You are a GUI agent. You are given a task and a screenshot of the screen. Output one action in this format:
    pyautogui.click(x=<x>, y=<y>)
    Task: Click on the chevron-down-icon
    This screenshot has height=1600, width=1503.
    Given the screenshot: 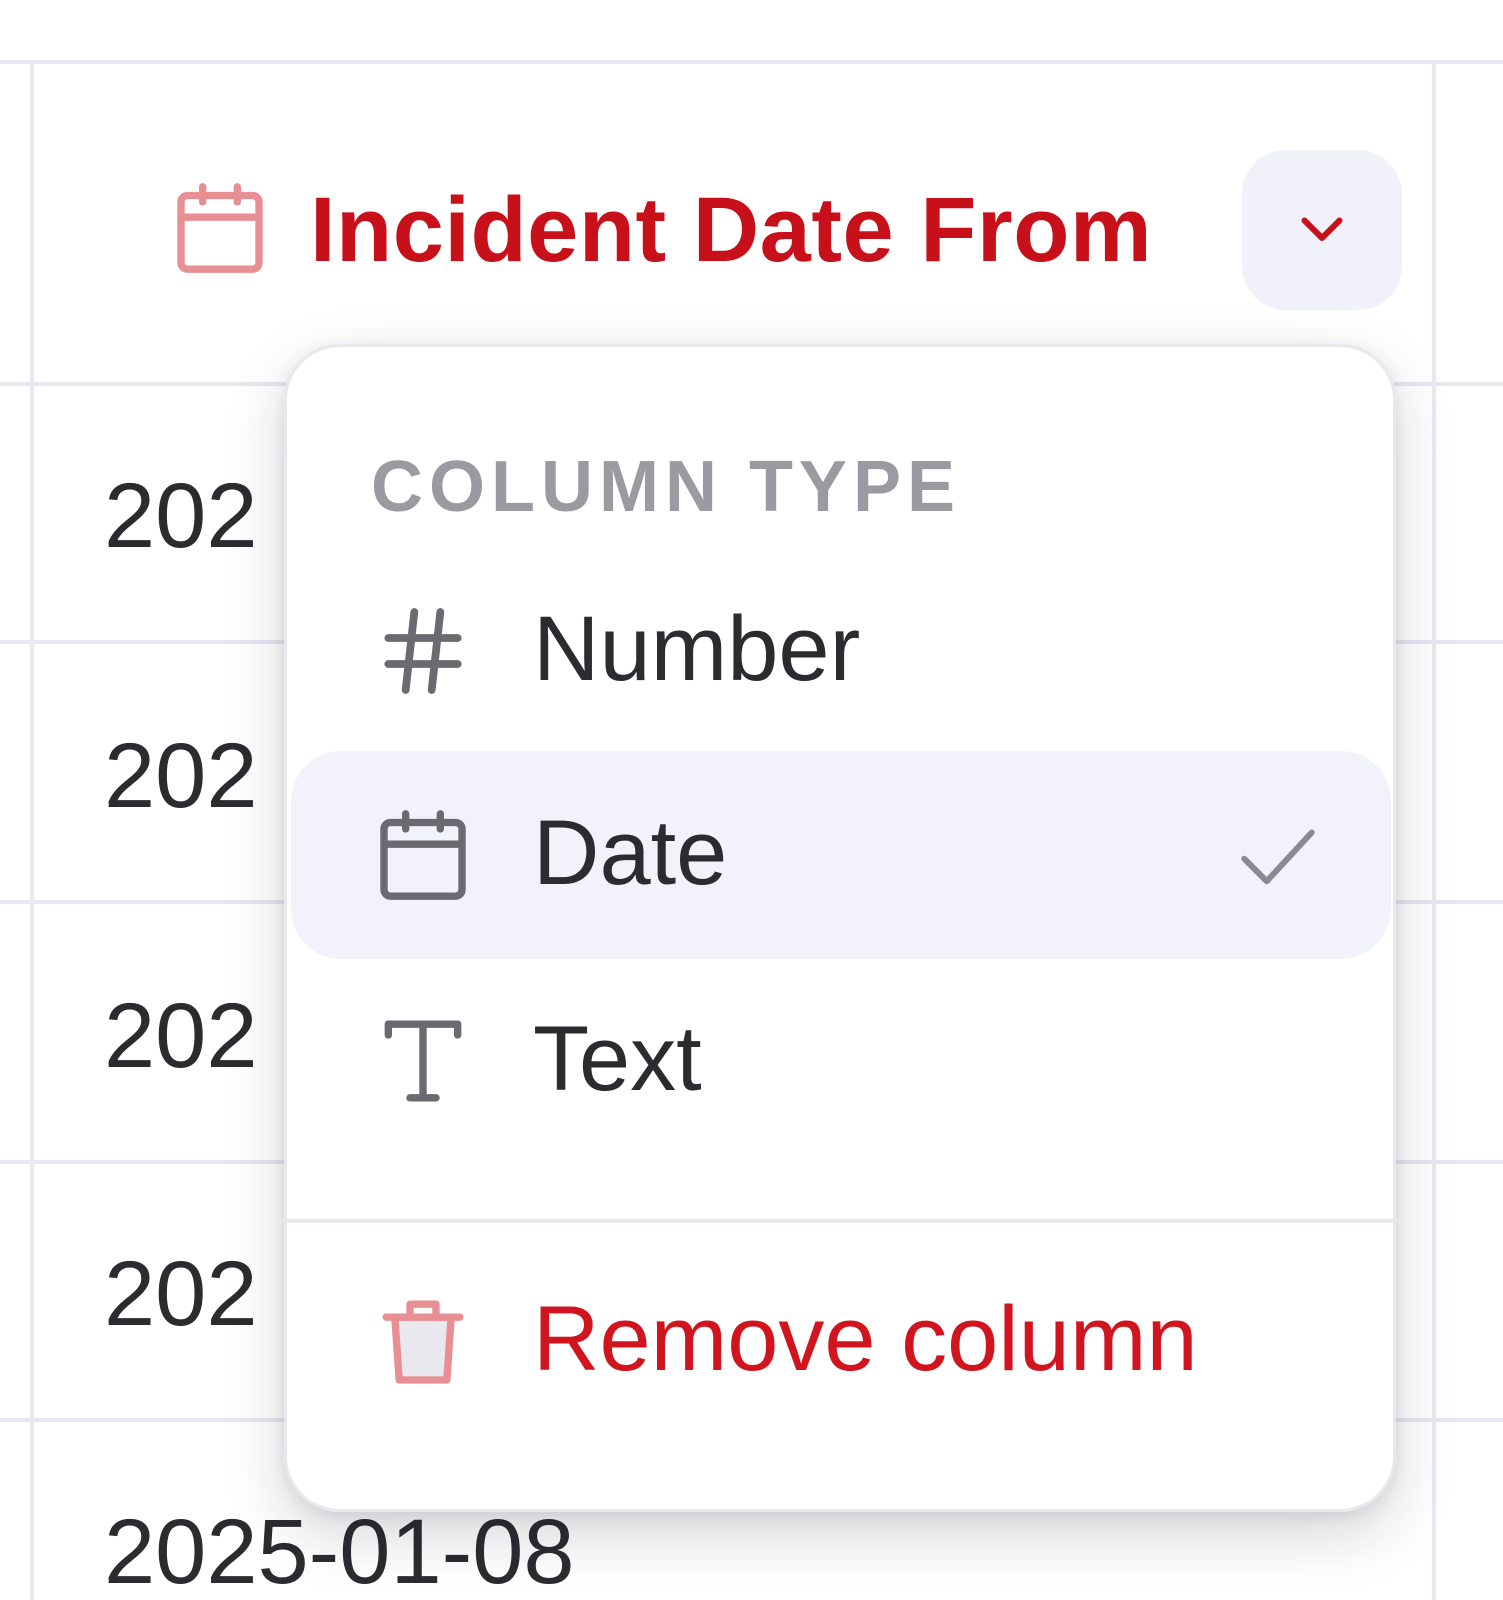 What is the action you would take?
    pyautogui.click(x=1322, y=230)
    